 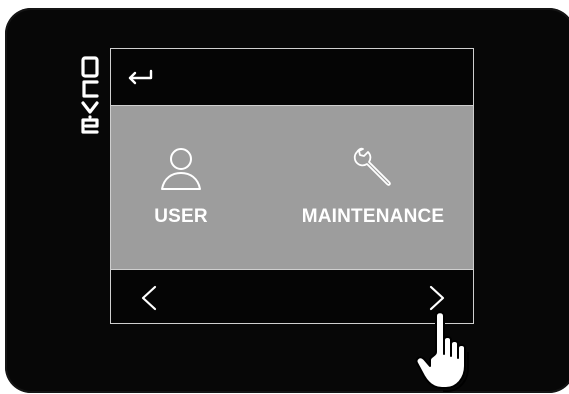 What do you see at coordinates (181, 169) in the screenshot?
I see `user-icon` at bounding box center [181, 169].